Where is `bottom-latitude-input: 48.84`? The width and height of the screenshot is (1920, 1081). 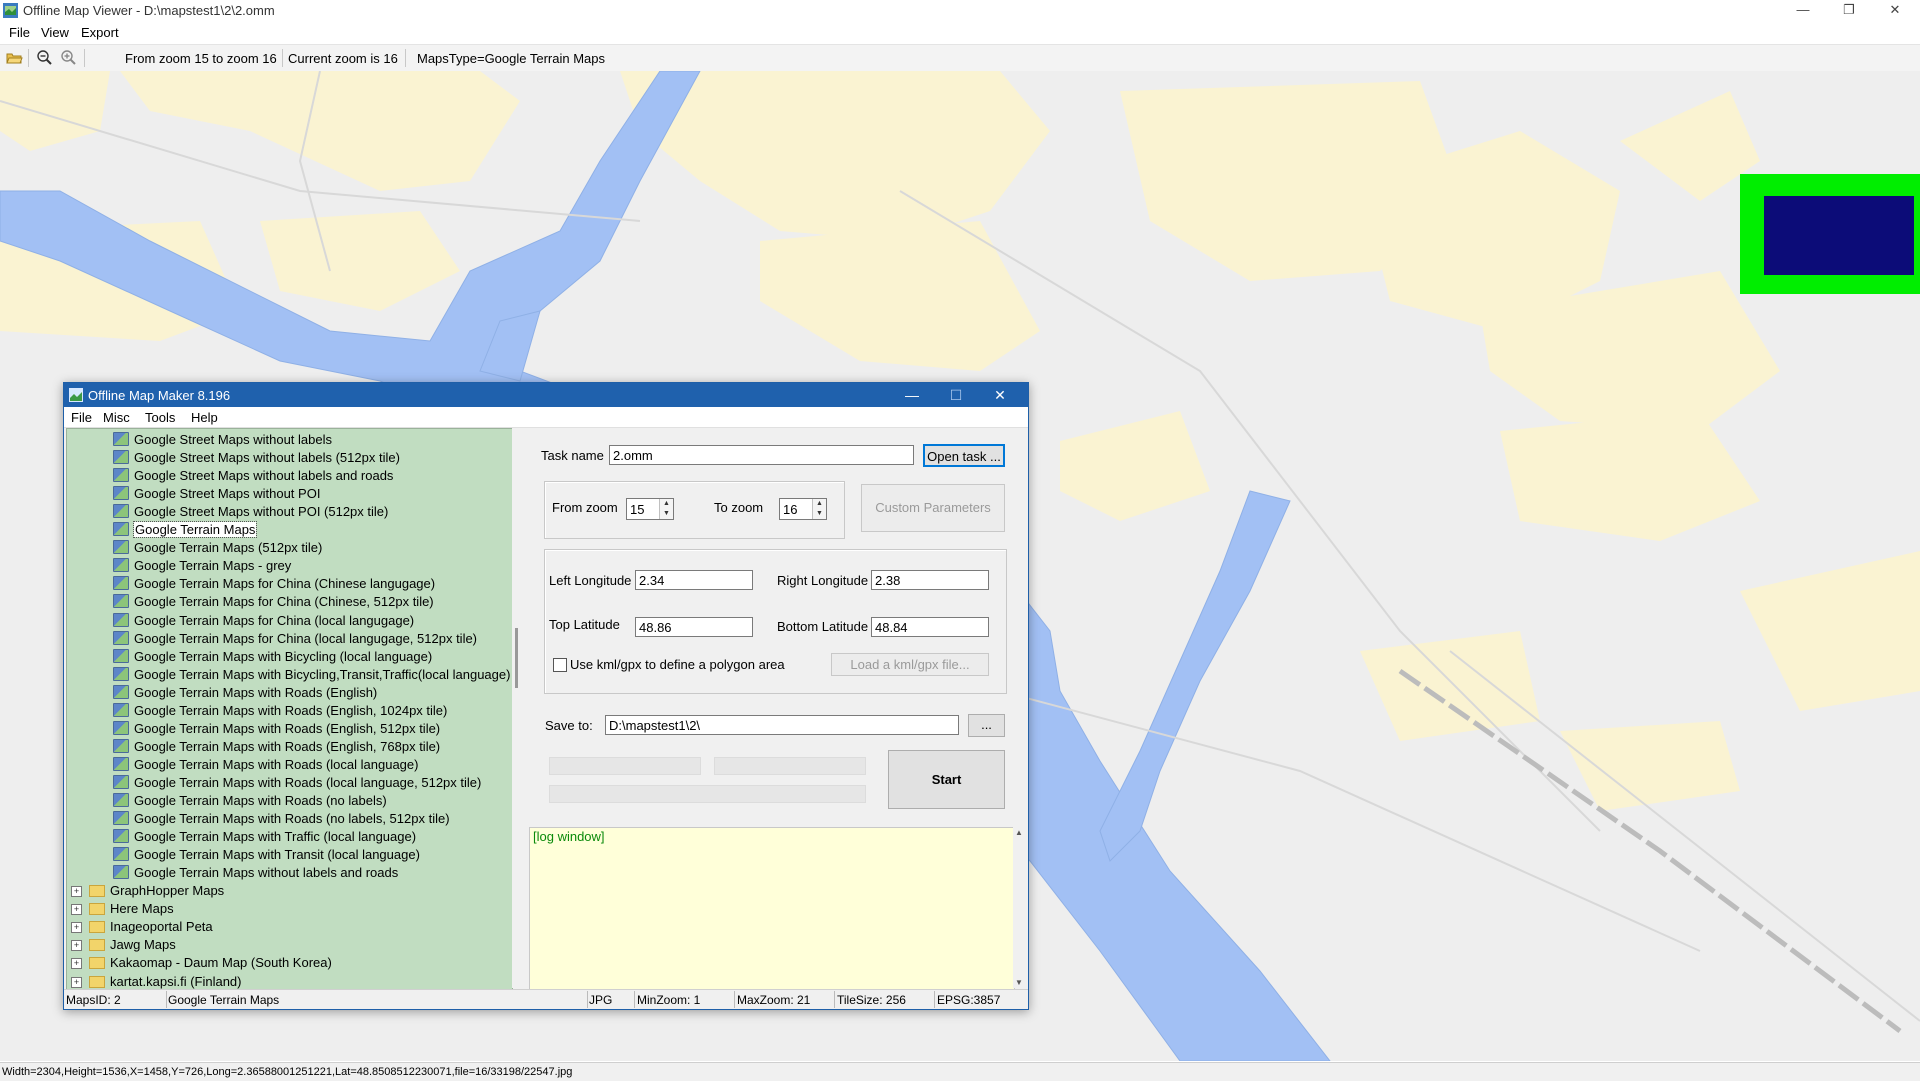 bottom-latitude-input: 48.84 is located at coordinates (930, 627).